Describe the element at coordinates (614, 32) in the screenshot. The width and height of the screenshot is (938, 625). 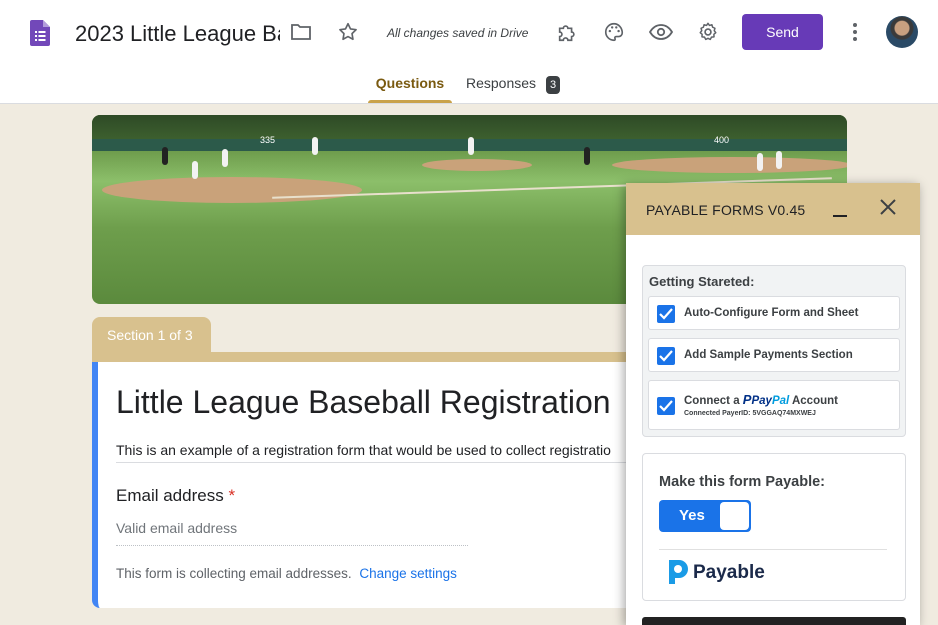
I see `palette-icon` at that location.